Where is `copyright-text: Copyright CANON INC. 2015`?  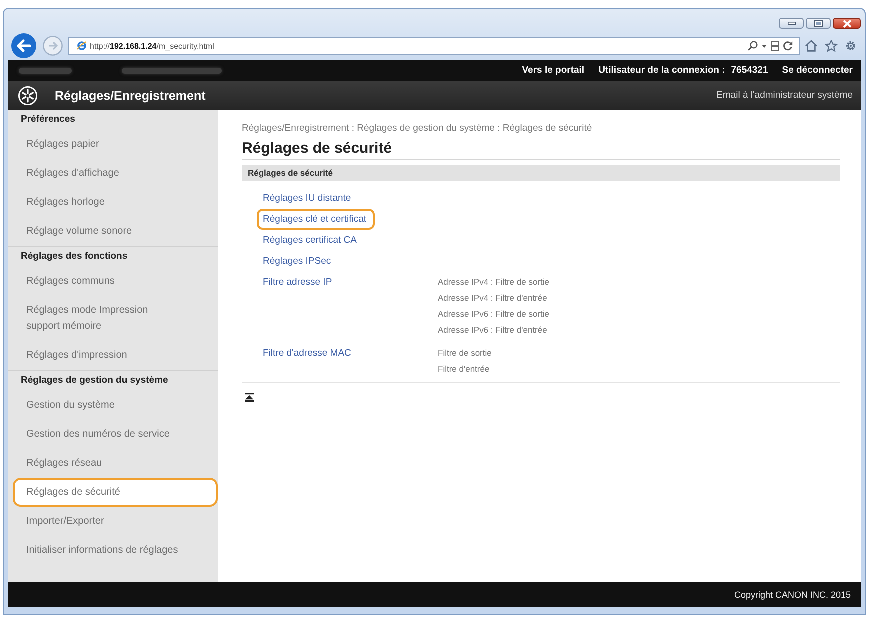 copyright-text: Copyright CANON INC. 2015 is located at coordinates (792, 595).